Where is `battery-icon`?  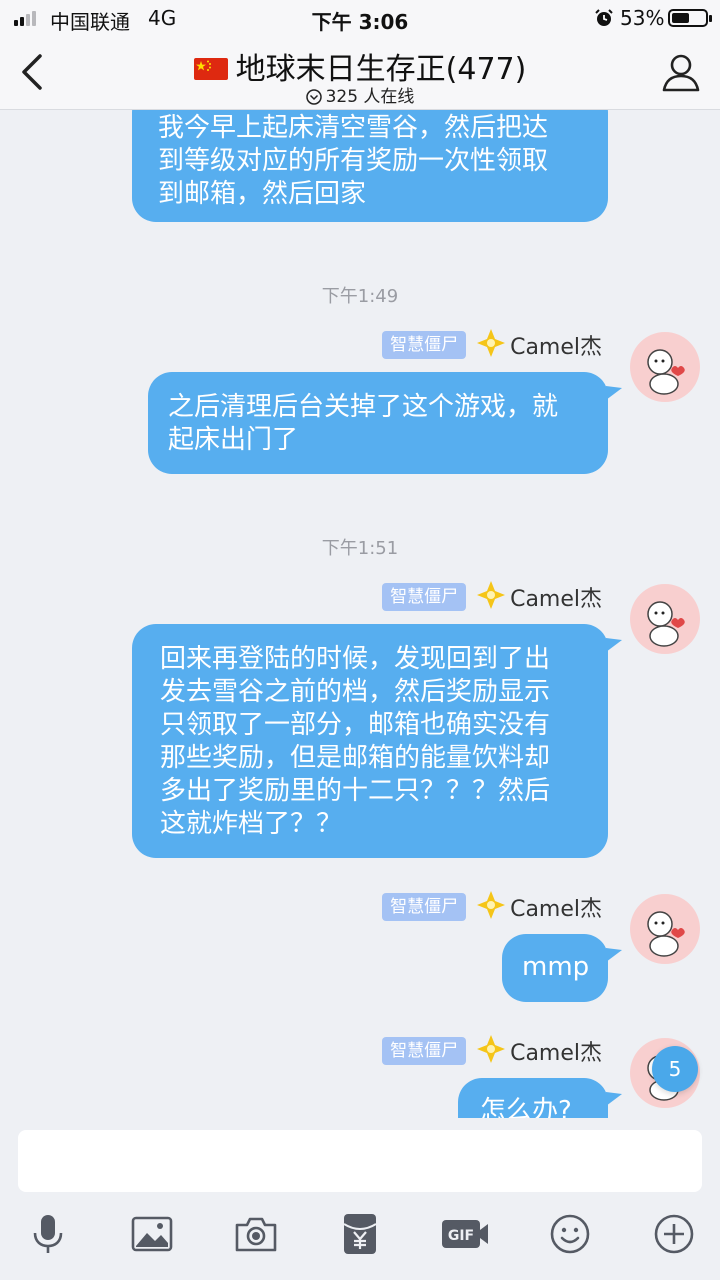
battery-icon is located at coordinates (690, 18).